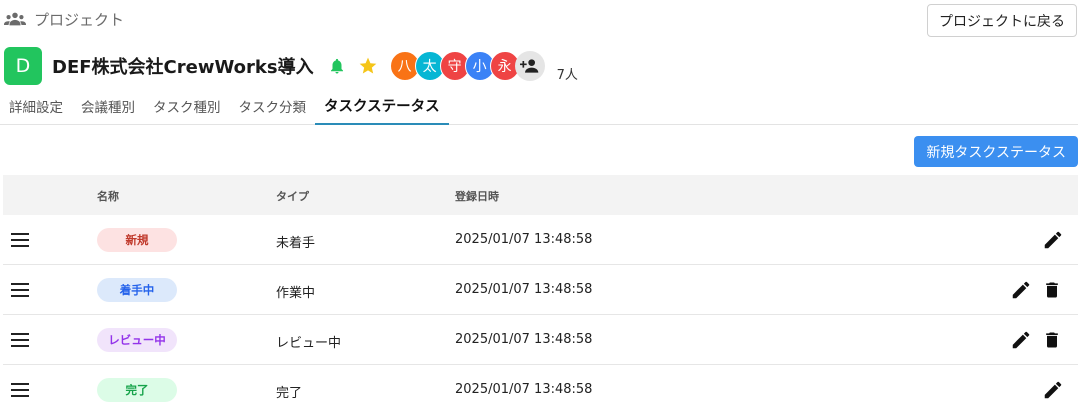 The width and height of the screenshot is (1083, 412). Describe the element at coordinates (36, 106) in the screenshot. I see `tab-details: 詳細設定` at that location.